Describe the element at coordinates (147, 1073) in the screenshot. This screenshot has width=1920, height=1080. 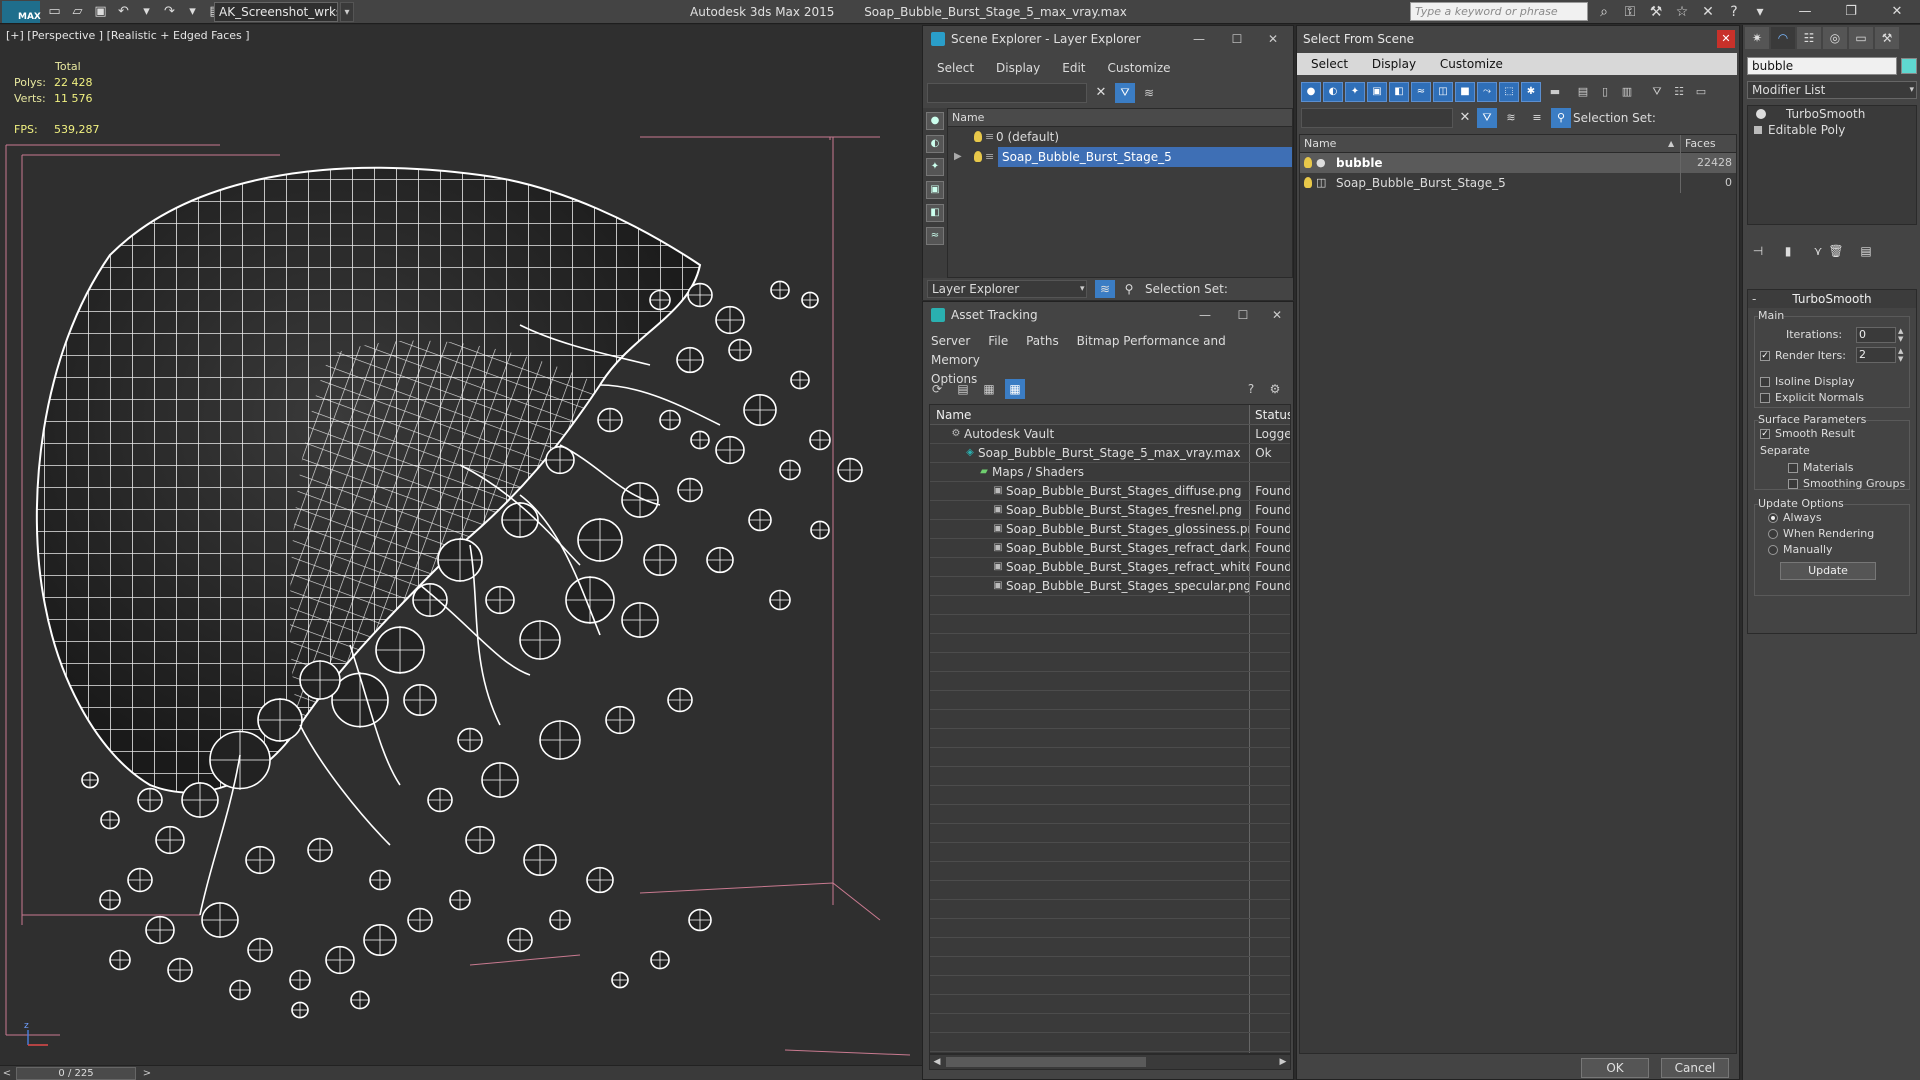
I see `next-frame-icon: >` at that location.